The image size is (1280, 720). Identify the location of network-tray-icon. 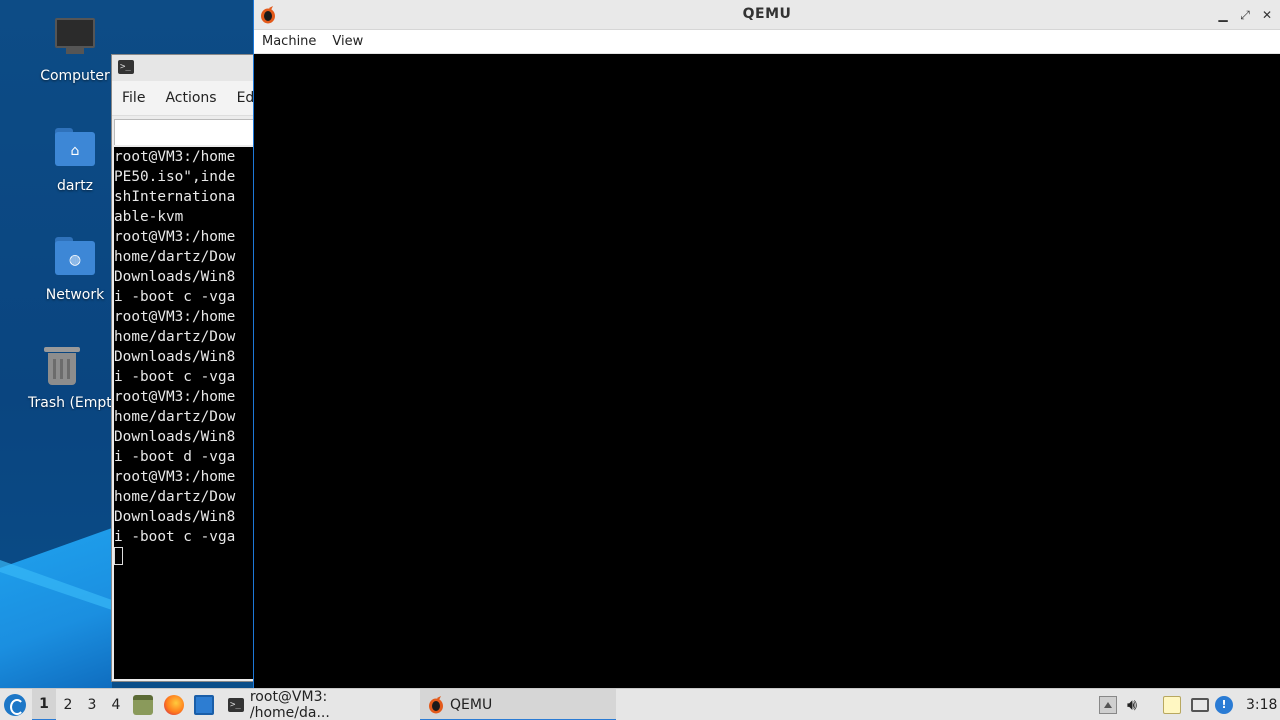
(1108, 705).